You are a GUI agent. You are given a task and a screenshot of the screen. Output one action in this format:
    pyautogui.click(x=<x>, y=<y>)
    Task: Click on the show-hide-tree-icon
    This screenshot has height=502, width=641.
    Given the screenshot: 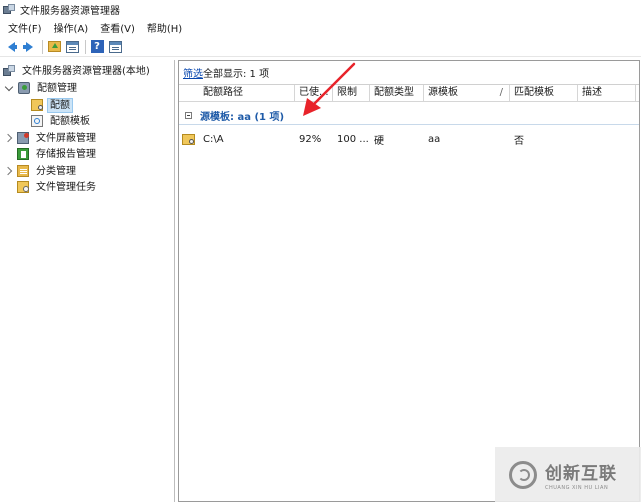 What is the action you would take?
    pyautogui.click(x=72, y=47)
    